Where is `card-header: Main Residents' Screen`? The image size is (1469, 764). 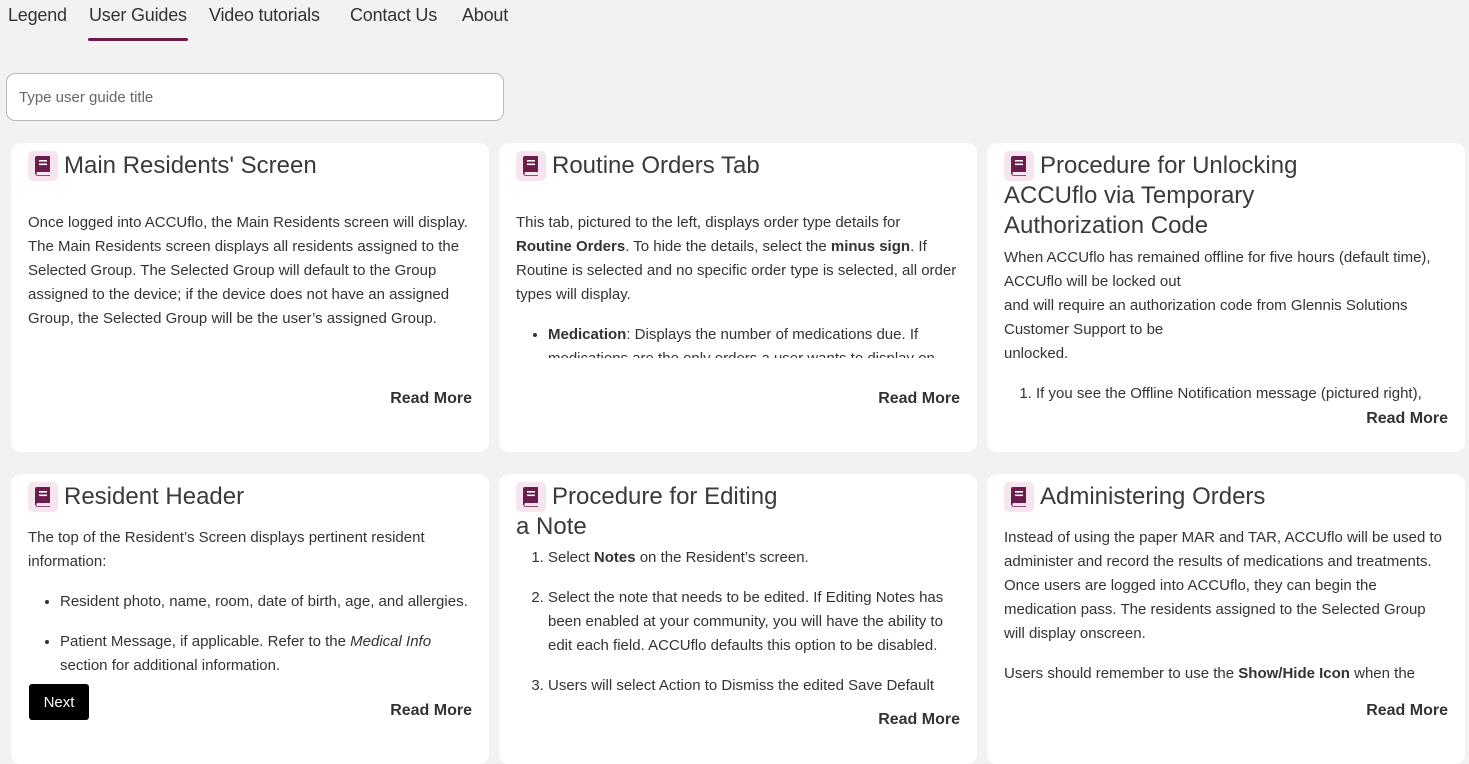
card-header: Main Residents' Screen is located at coordinates (250, 166).